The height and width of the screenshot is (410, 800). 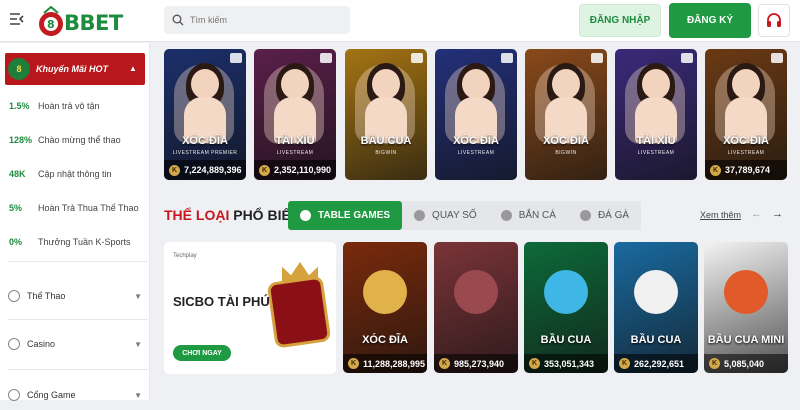 What do you see at coordinates (14, 296) in the screenshot?
I see `soccer-ball-icon` at bounding box center [14, 296].